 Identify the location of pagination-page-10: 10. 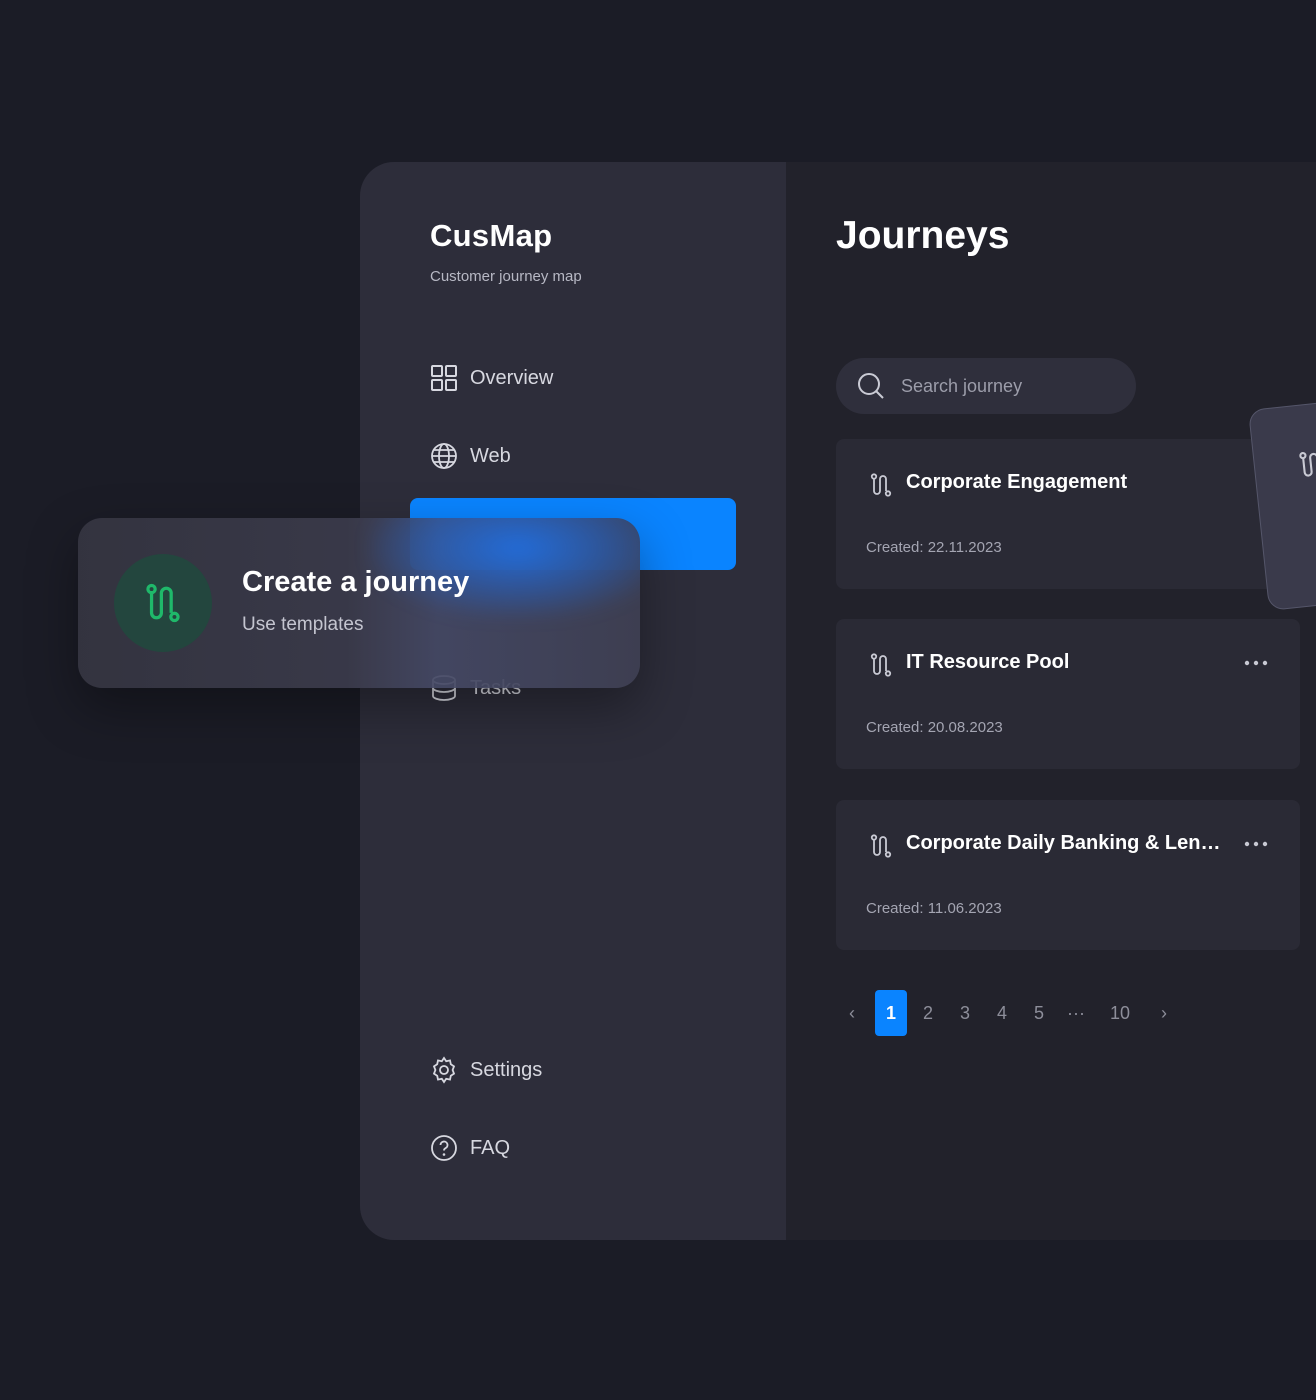
(1120, 1013).